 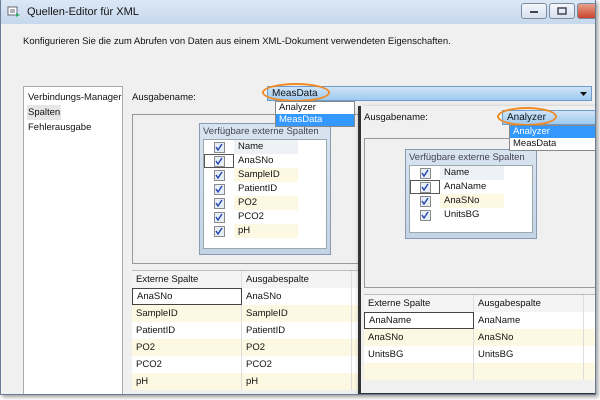 I want to click on sidebar-item: Verbindungs-Manager, so click(x=74, y=97).